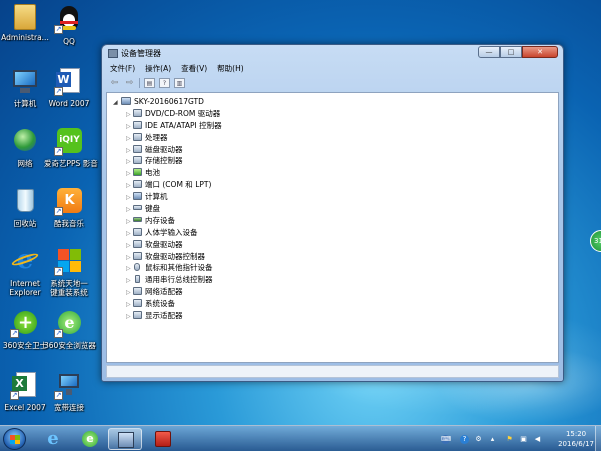 The image size is (601, 451). I want to click on back-arrow-icon: ⇦, so click(114, 83).